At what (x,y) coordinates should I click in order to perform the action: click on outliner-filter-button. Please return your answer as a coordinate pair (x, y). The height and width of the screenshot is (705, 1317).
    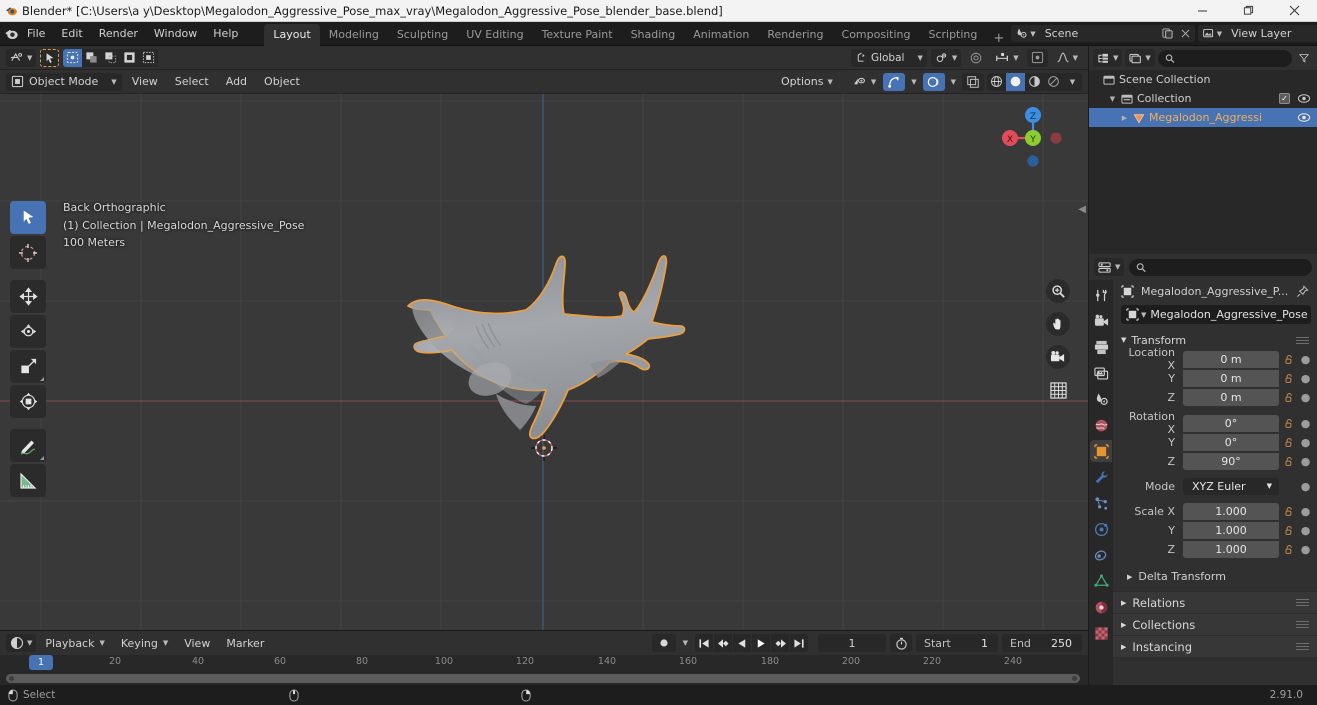
    Looking at the image, I should click on (1304, 58).